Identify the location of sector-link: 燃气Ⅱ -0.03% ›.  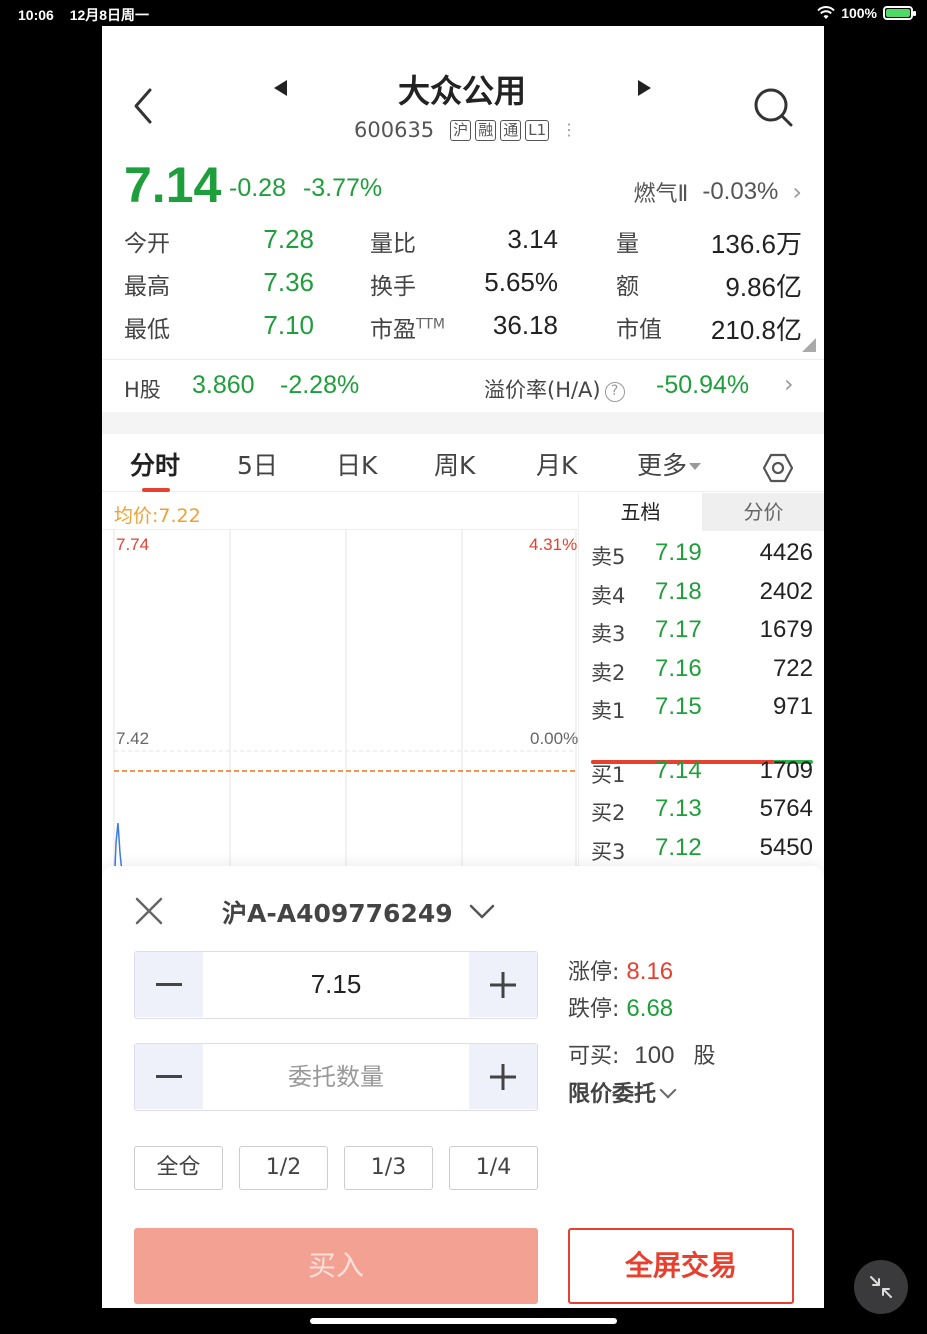
(718, 192).